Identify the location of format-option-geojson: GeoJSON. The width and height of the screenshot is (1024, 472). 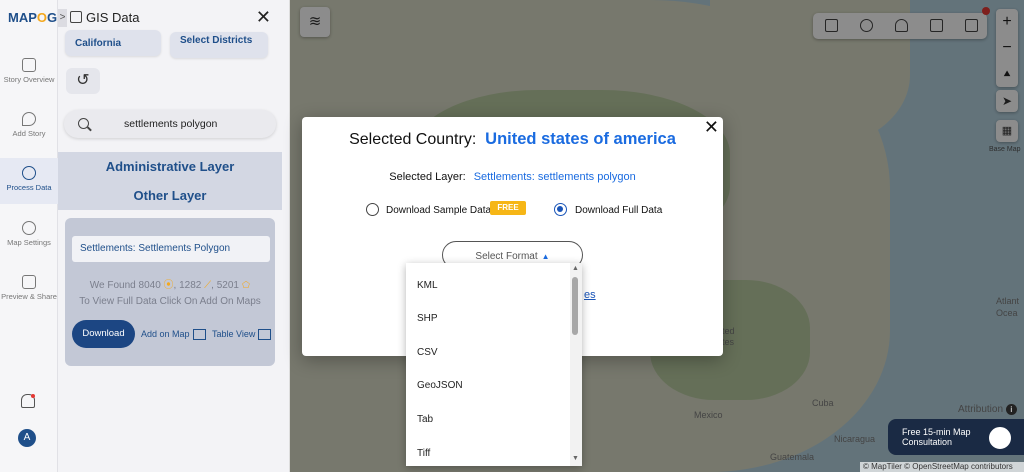
(440, 385).